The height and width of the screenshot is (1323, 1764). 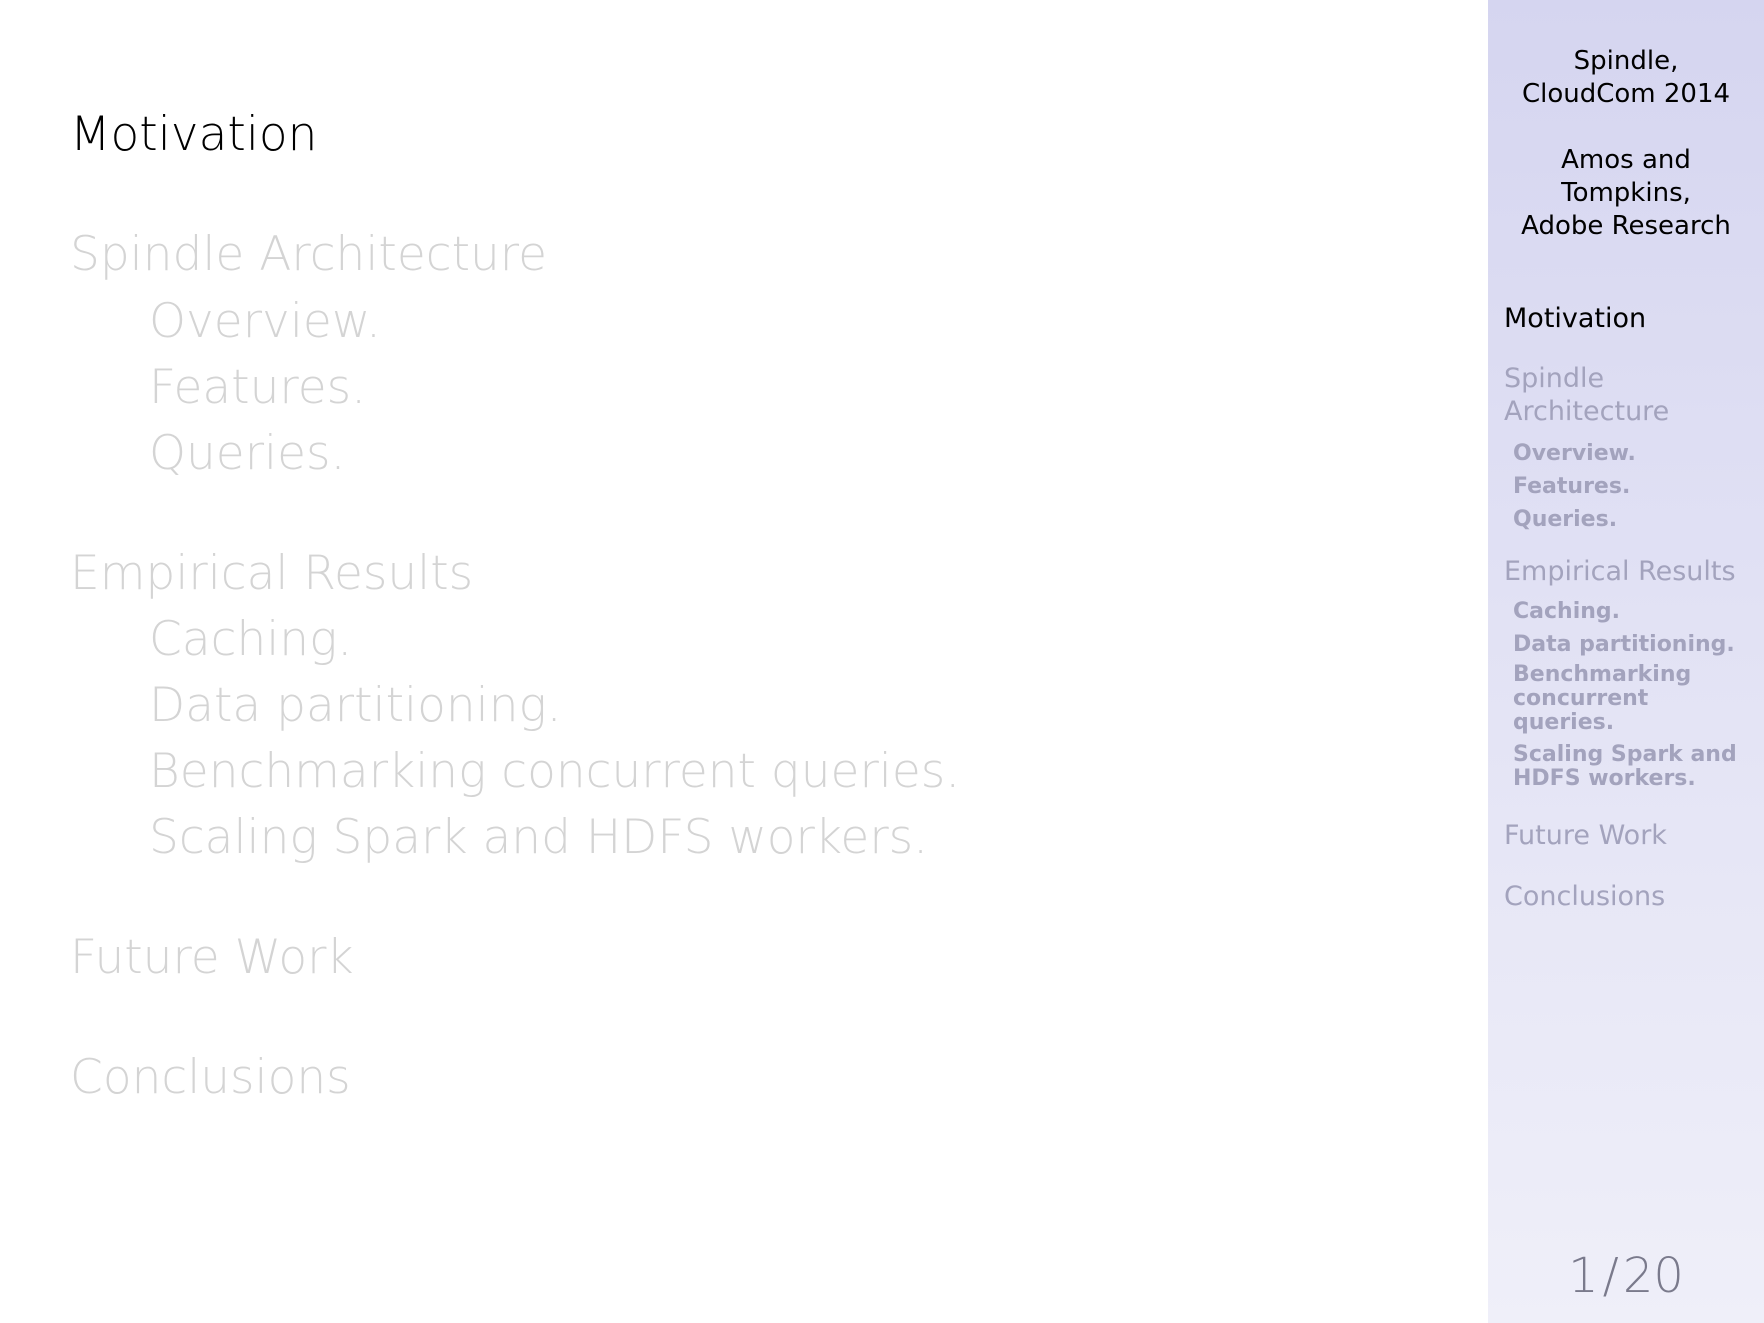 What do you see at coordinates (1653, 1276) in the screenshot?
I see `page-total: 20` at bounding box center [1653, 1276].